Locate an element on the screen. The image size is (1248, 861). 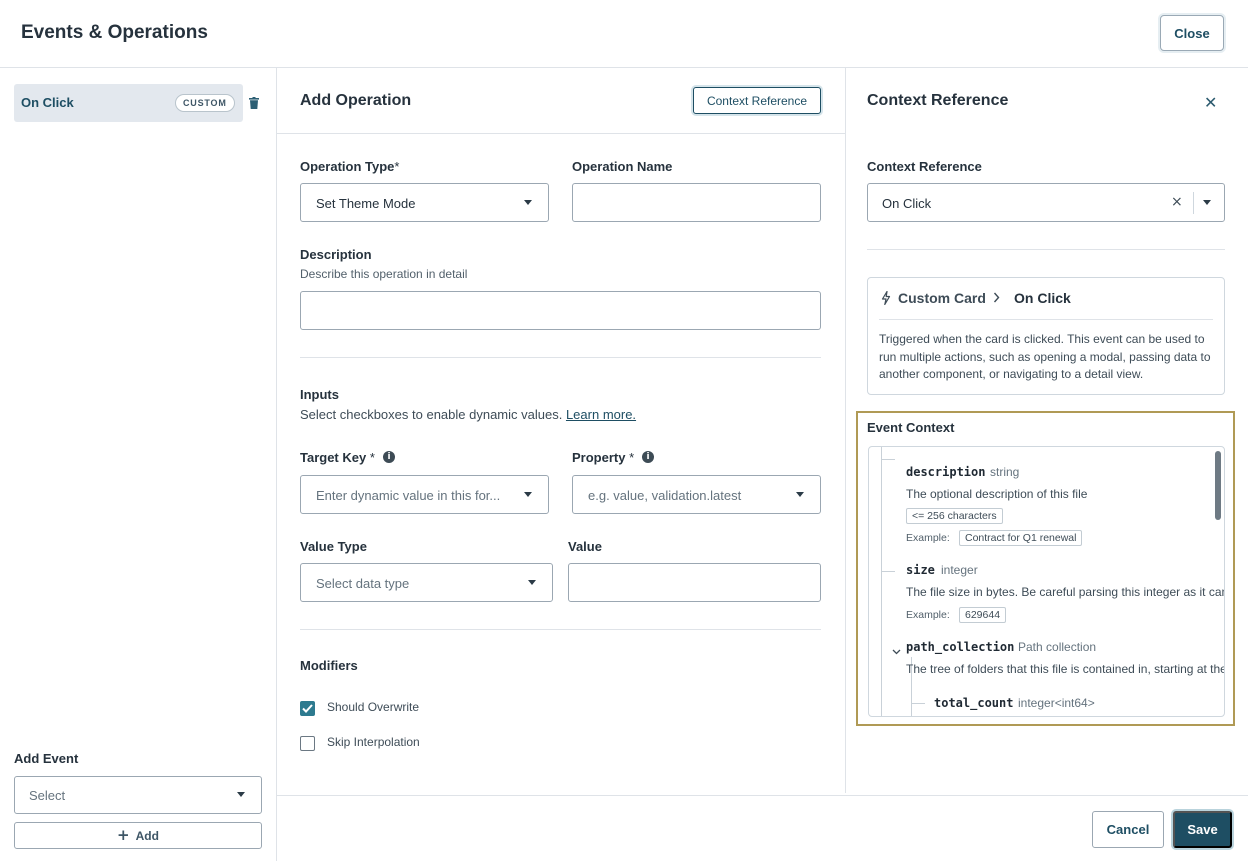
example-chip: 629644 is located at coordinates (983, 615).